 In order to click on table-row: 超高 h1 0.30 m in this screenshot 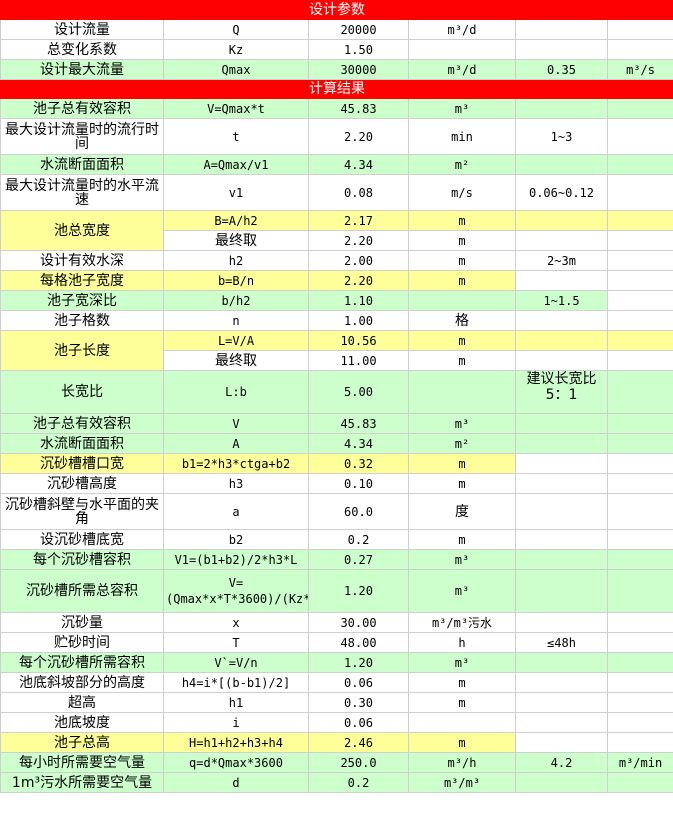, I will do `click(336, 702)`.